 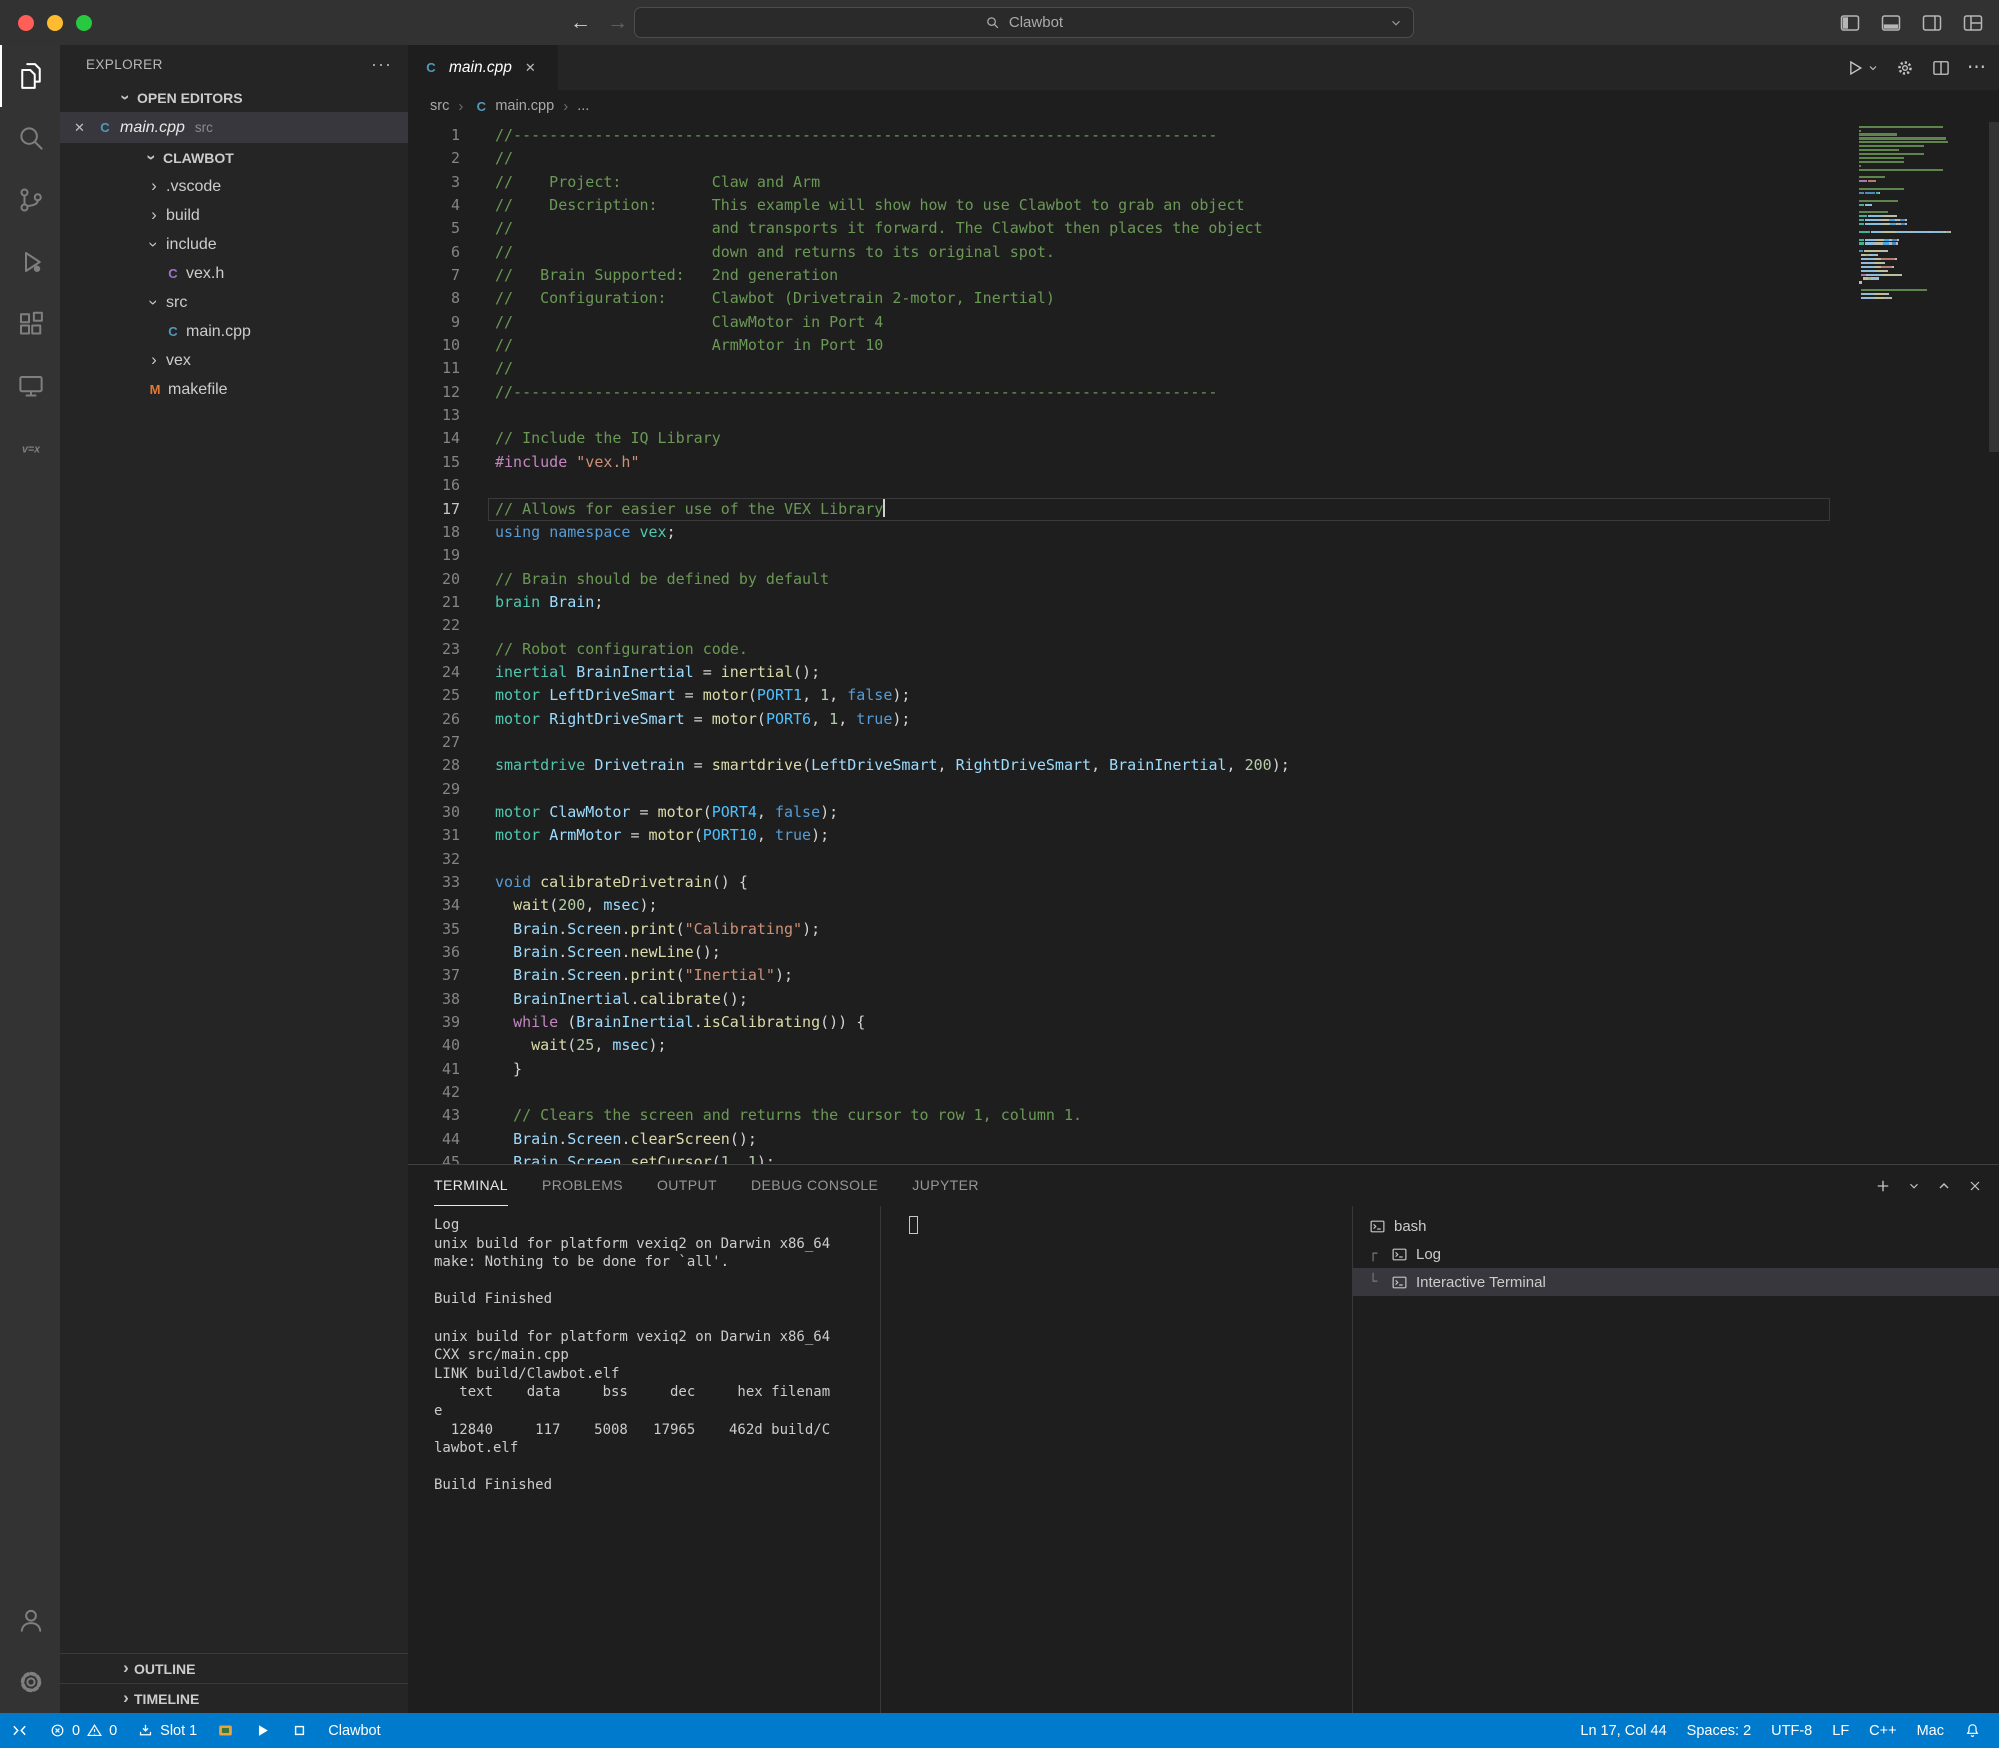 What do you see at coordinates (234, 331) in the screenshot?
I see `tree-item-main-cpp: Cmain.cpp` at bounding box center [234, 331].